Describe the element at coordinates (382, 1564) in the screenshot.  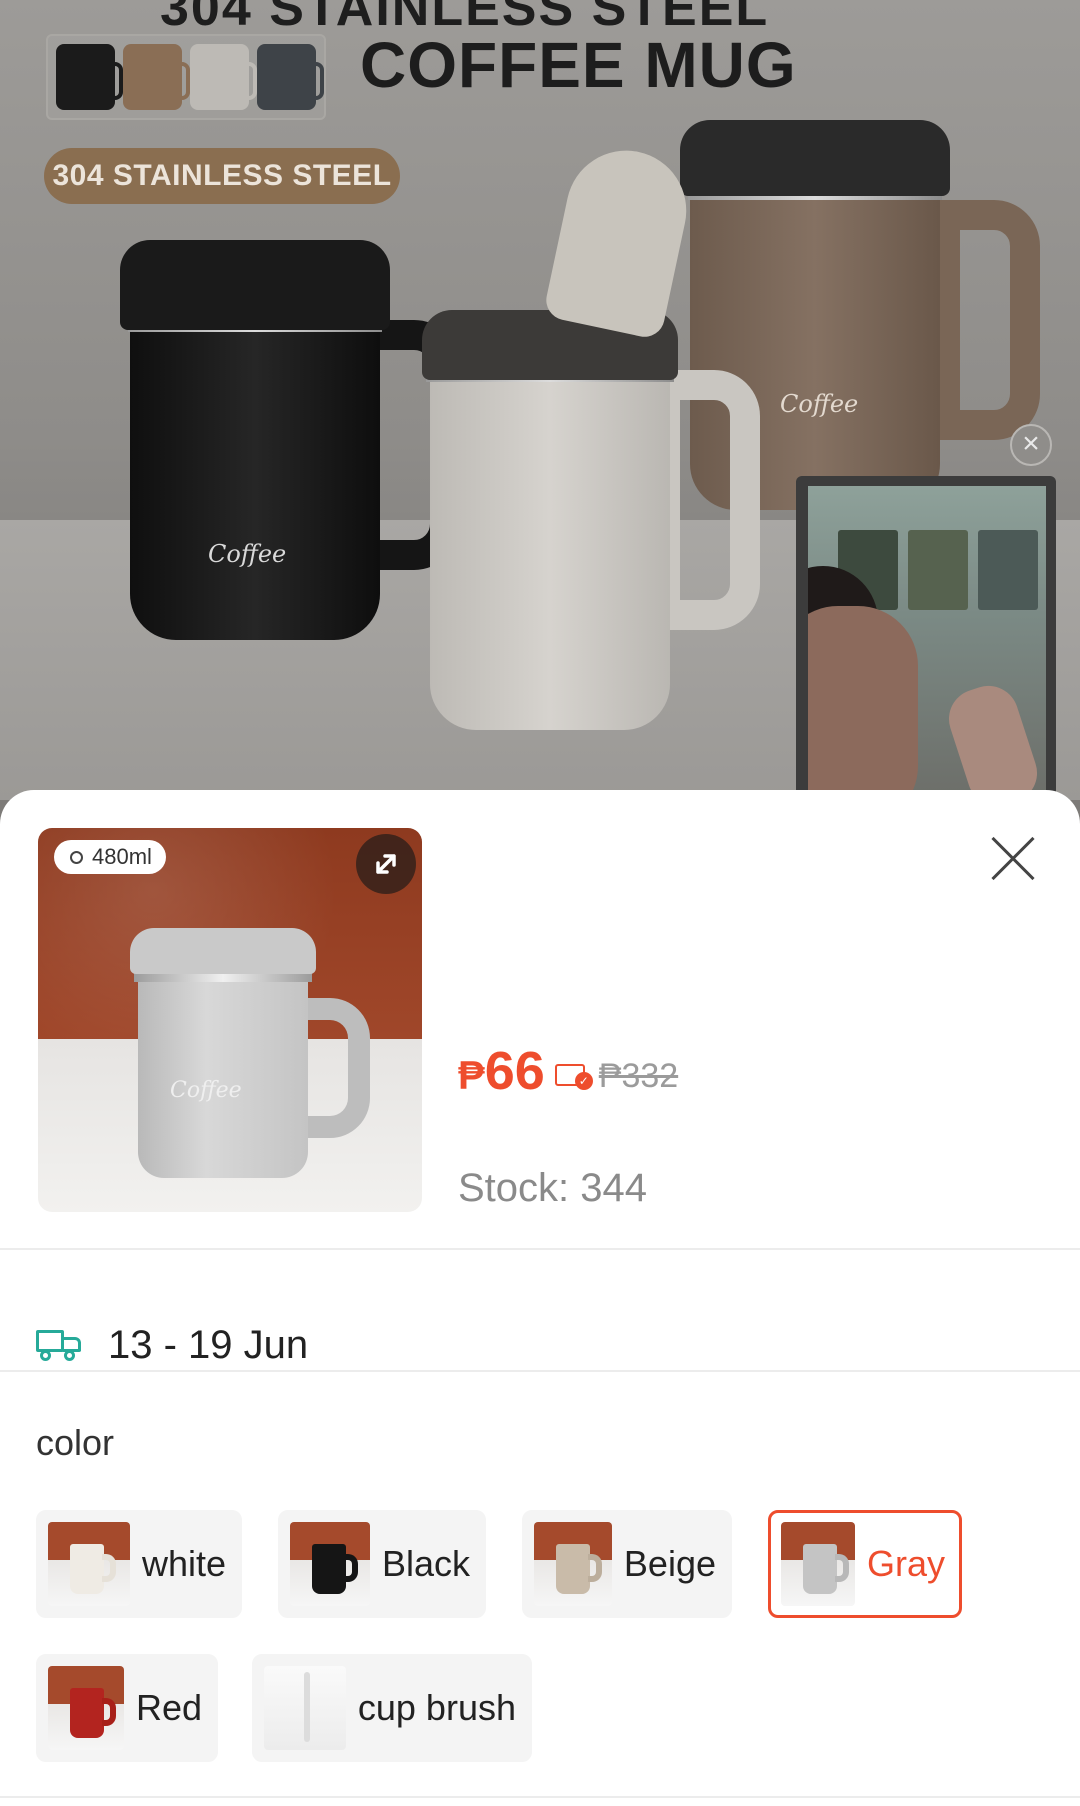
I see `option-black: Black` at that location.